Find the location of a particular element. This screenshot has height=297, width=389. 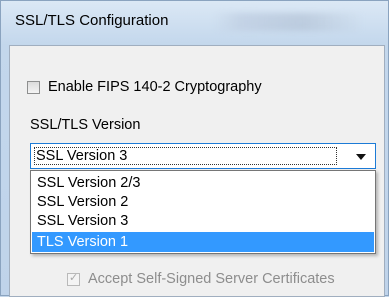

ssl-version-selected-value: SSL Version 3 is located at coordinates (185, 156).